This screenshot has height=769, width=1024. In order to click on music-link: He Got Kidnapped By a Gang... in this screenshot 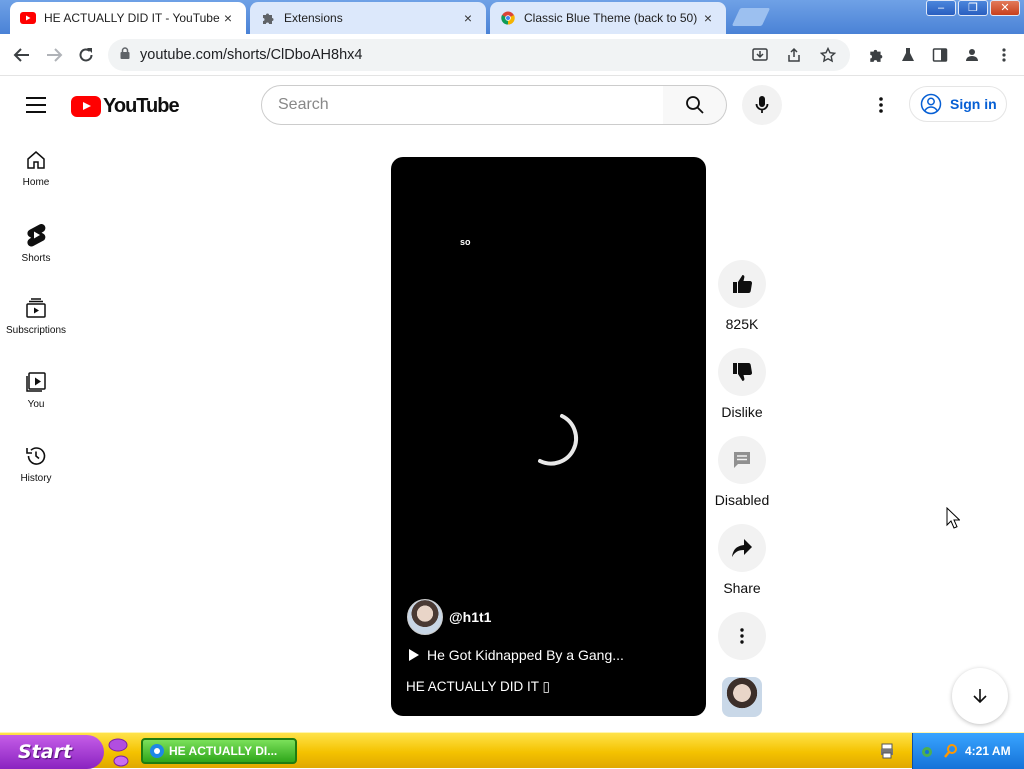, I will do `click(516, 655)`.